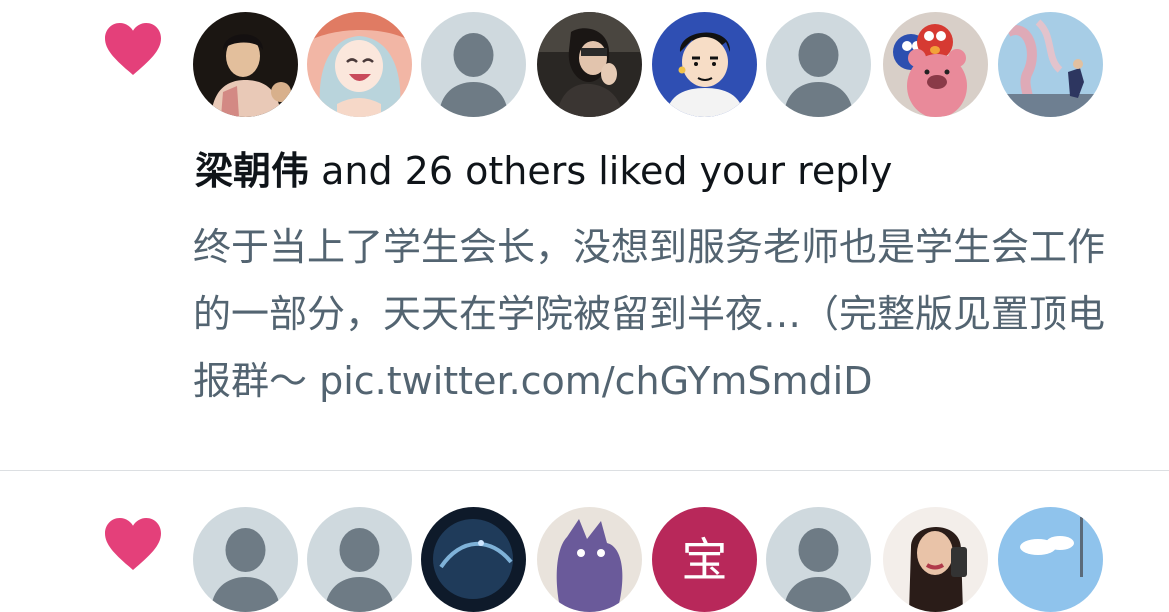  What do you see at coordinates (252, 171) in the screenshot?
I see `actor-name: 梁朝伟` at bounding box center [252, 171].